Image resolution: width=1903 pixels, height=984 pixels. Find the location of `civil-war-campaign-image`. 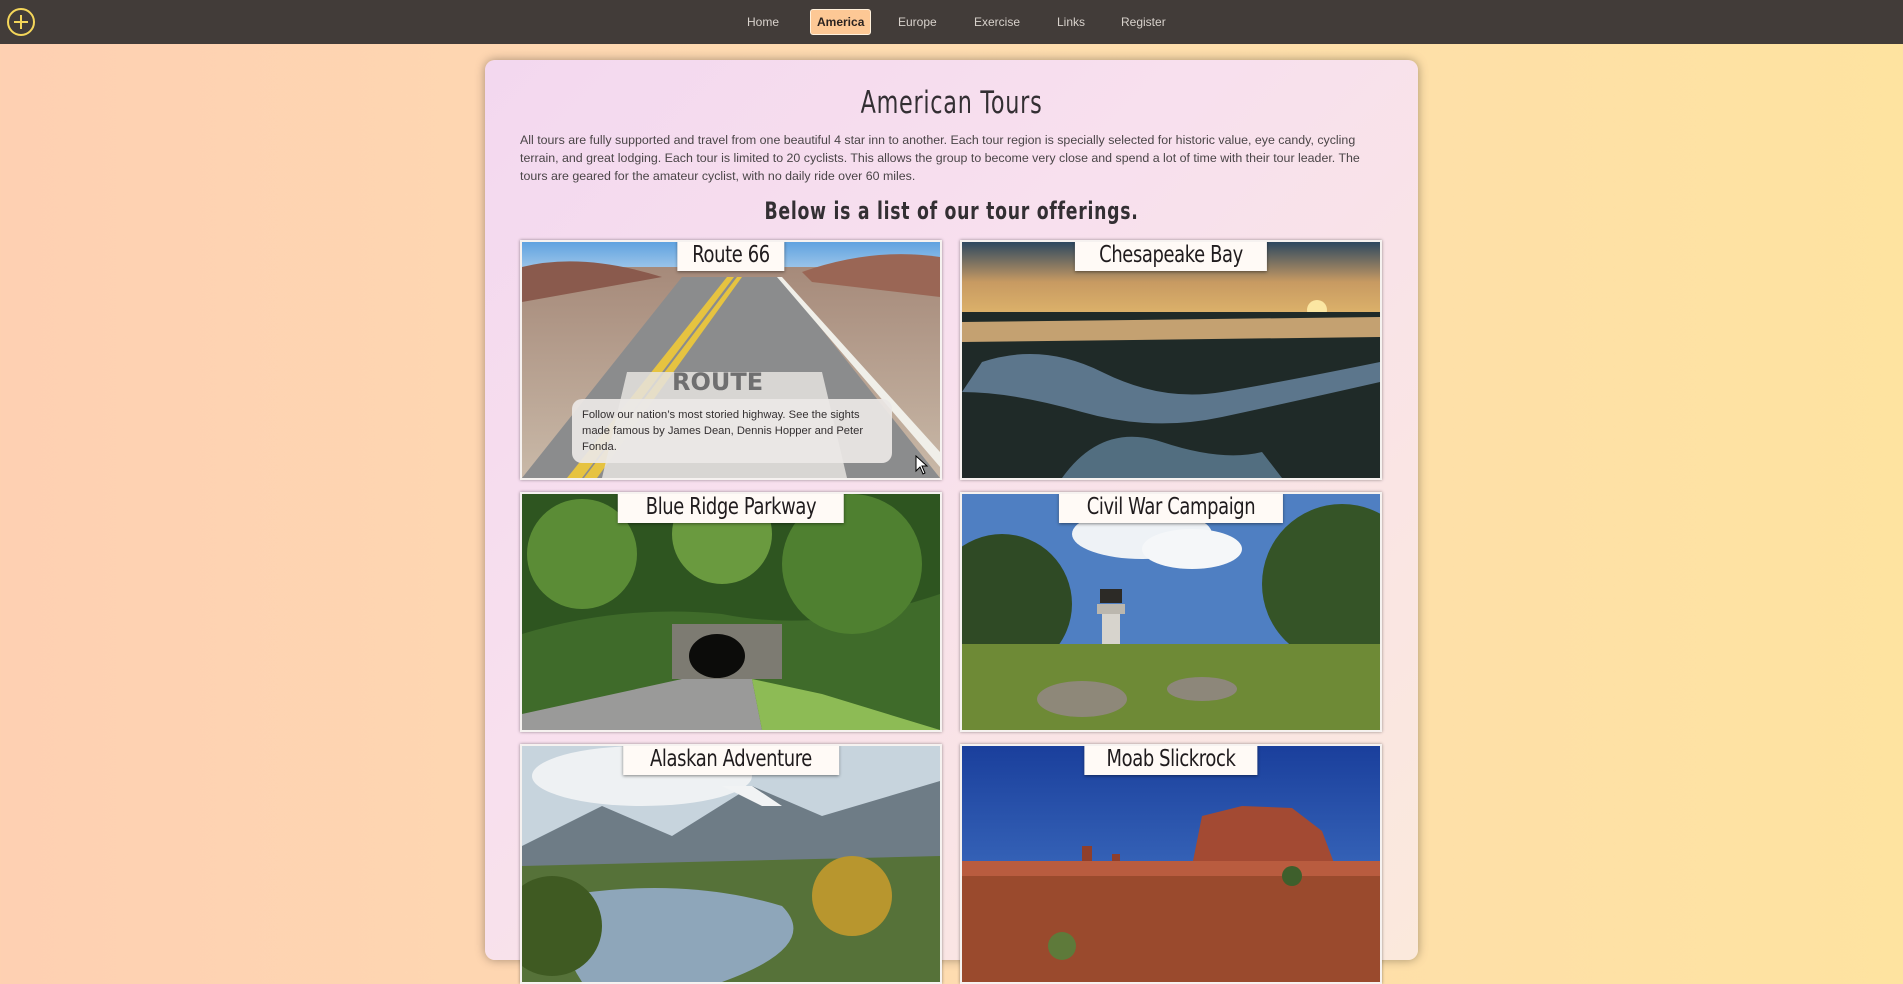

civil-war-campaign-image is located at coordinates (1171, 612).